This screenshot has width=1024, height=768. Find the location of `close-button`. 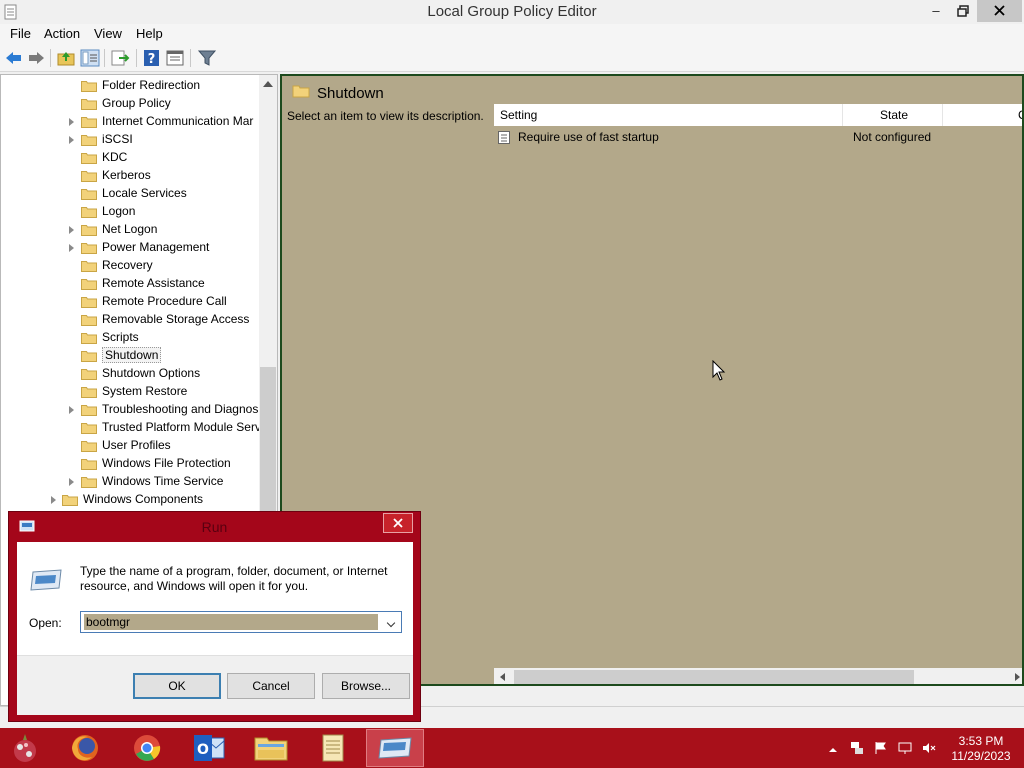

close-button is located at coordinates (999, 11).